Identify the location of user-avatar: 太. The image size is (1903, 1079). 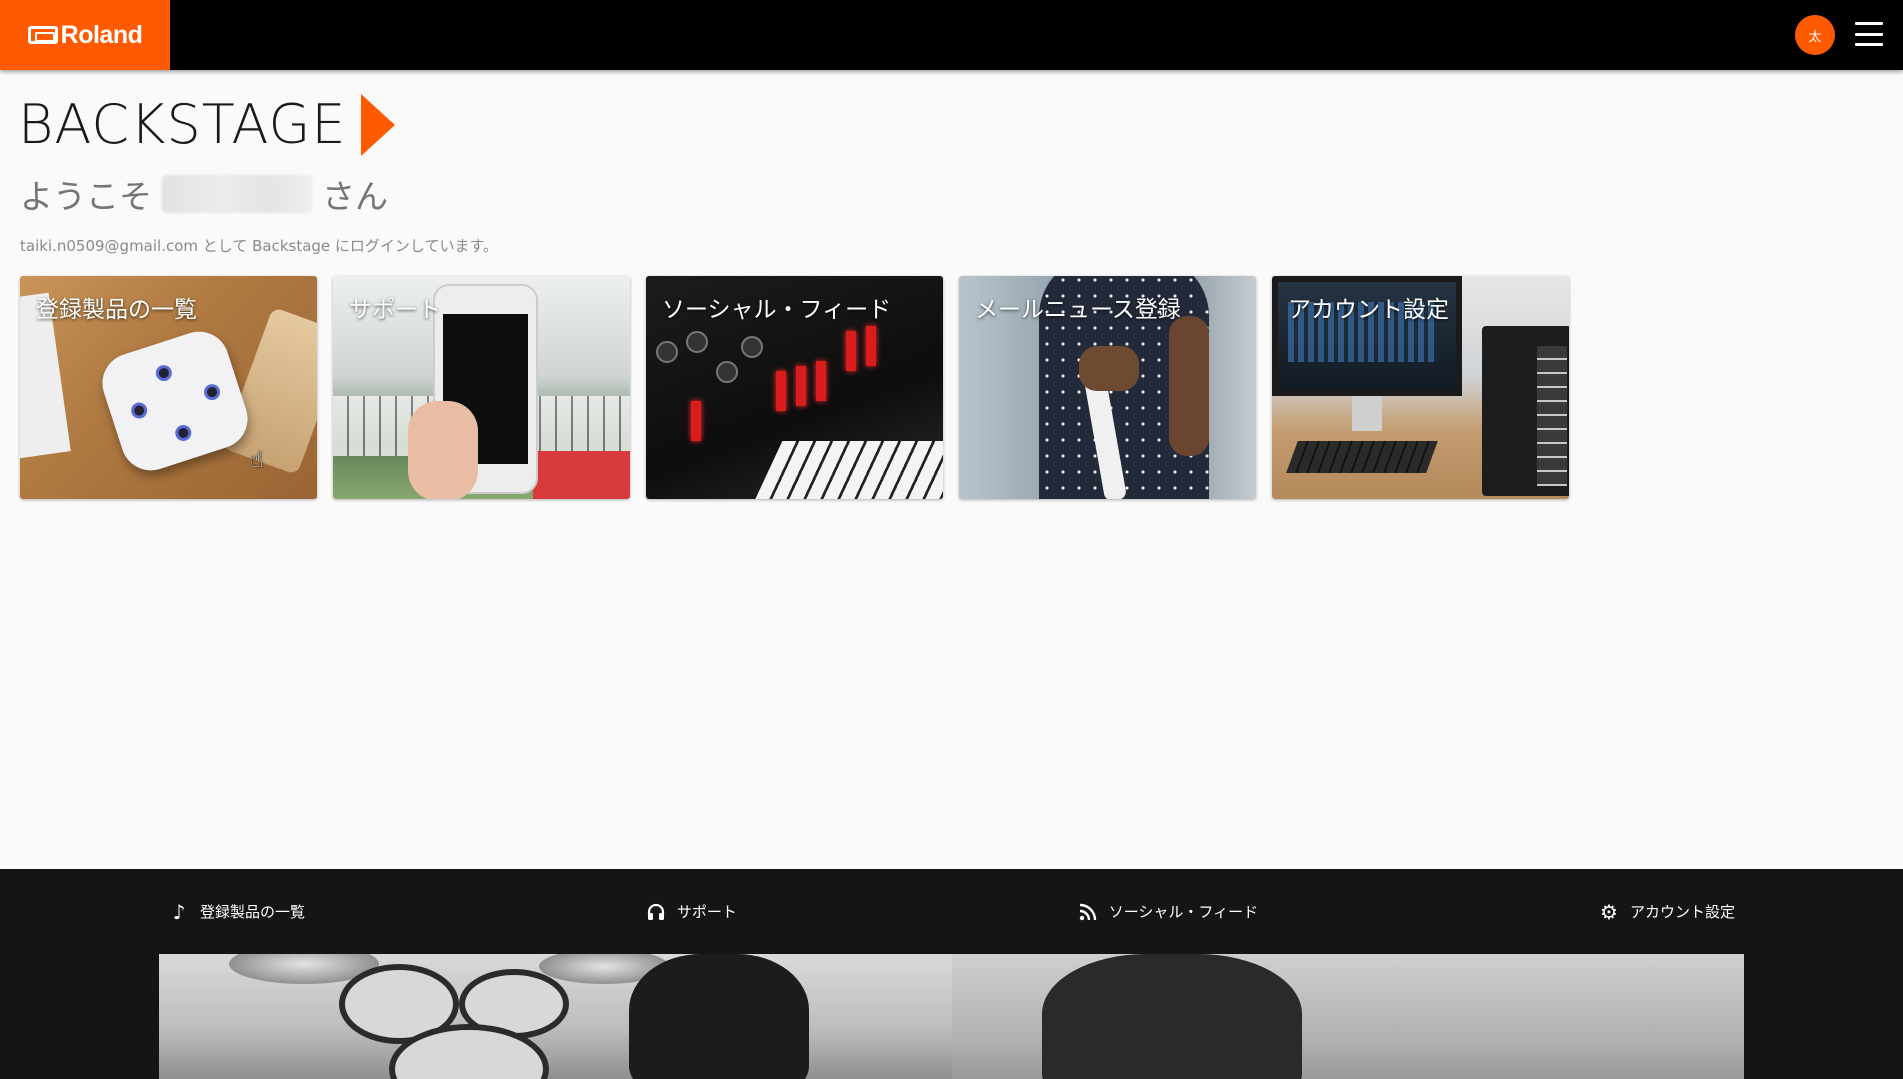
(1815, 35).